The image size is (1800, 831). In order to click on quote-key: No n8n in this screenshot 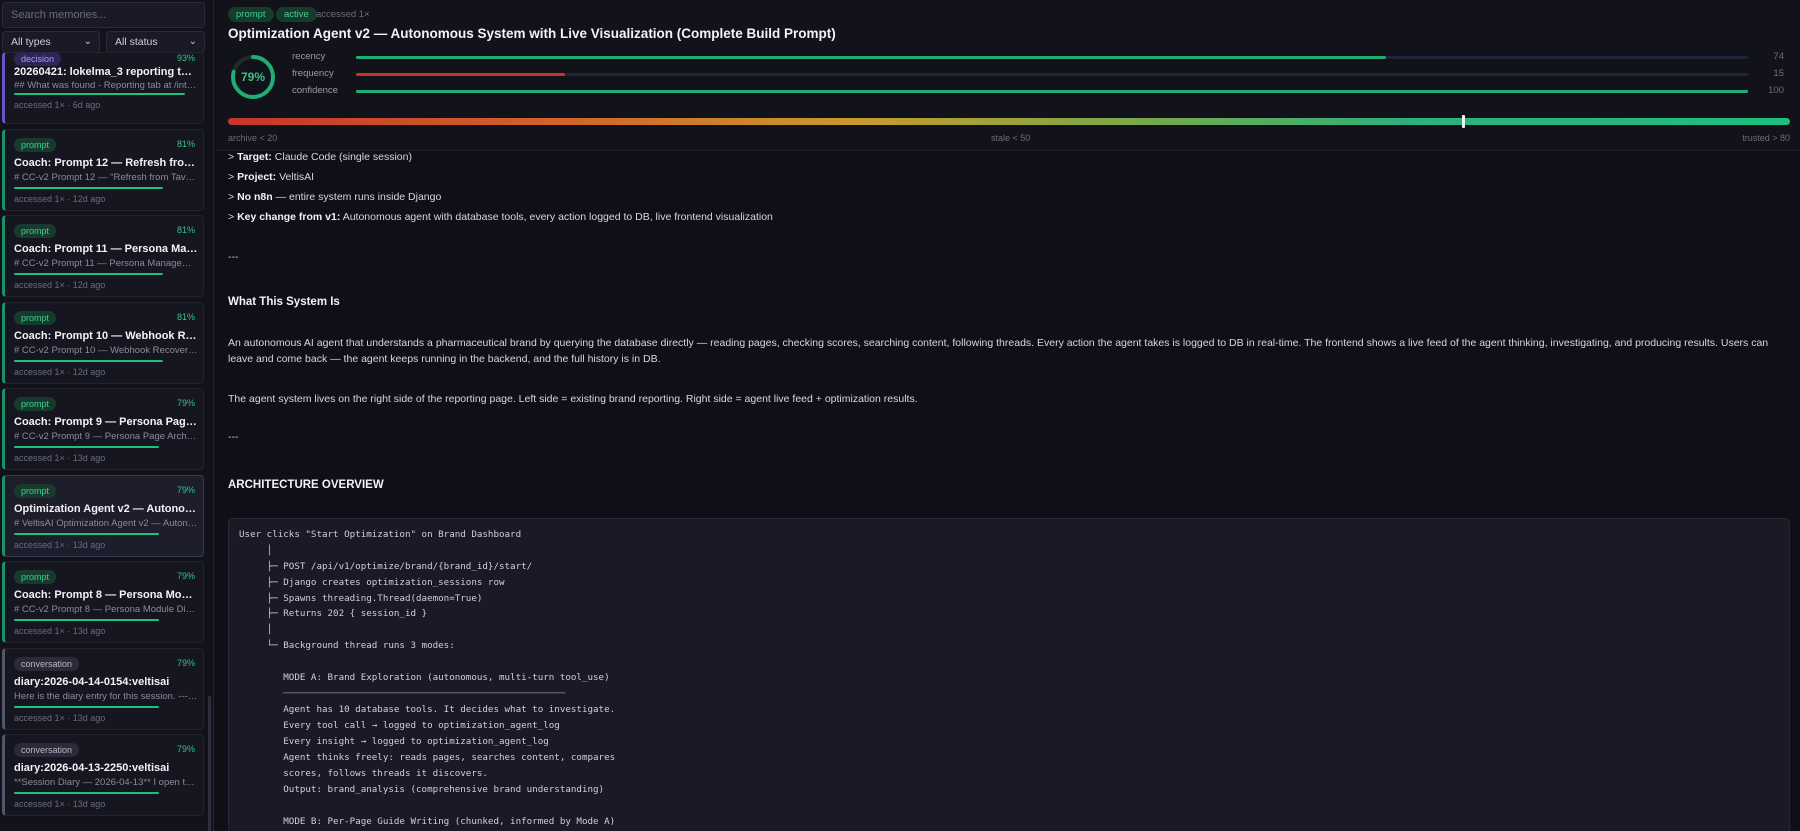, I will do `click(255, 197)`.